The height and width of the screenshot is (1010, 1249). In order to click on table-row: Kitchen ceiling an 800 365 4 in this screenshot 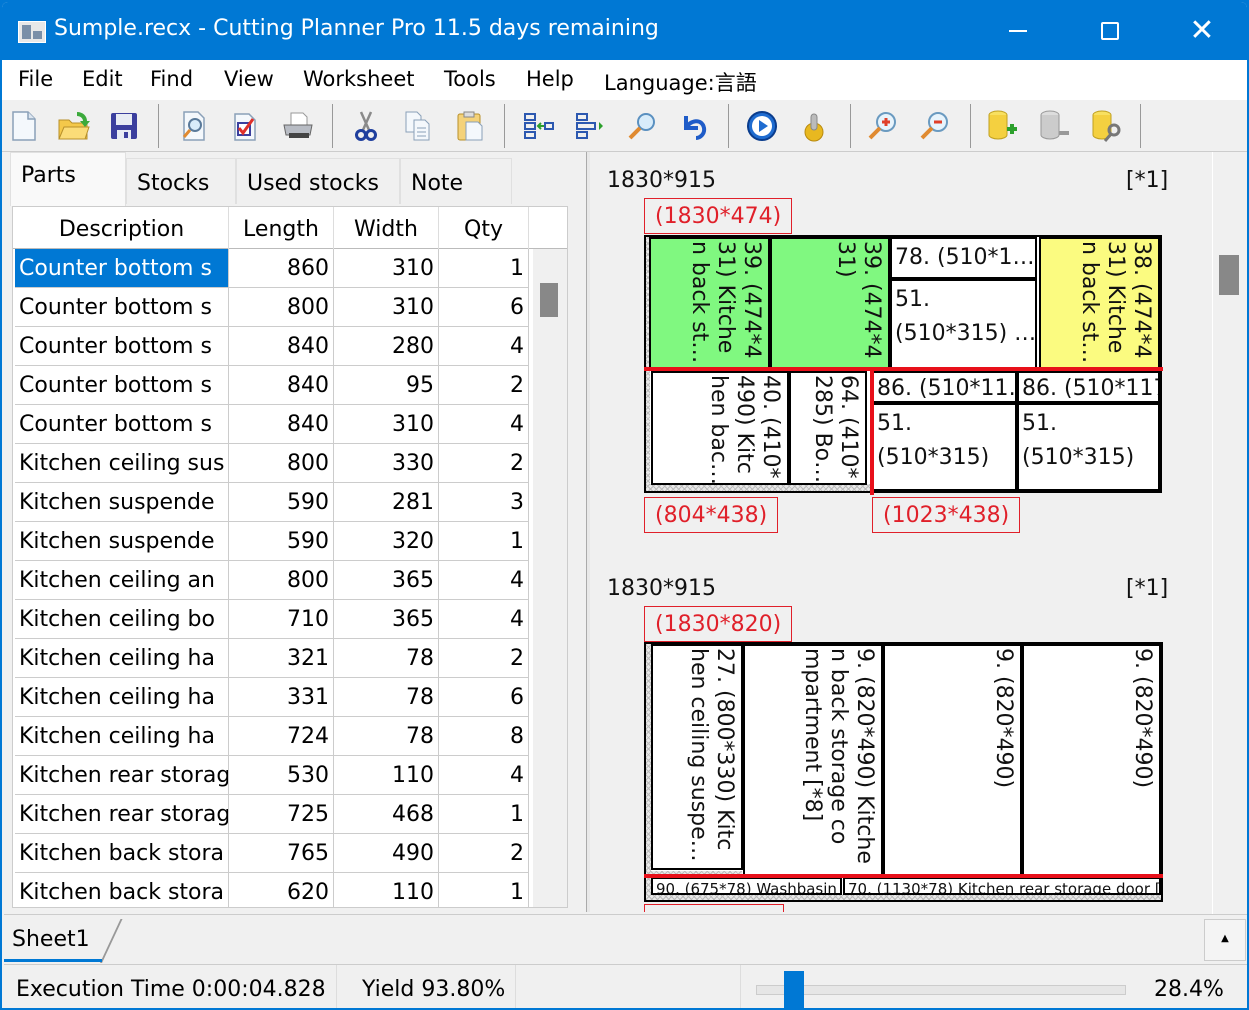, I will do `click(272, 580)`.